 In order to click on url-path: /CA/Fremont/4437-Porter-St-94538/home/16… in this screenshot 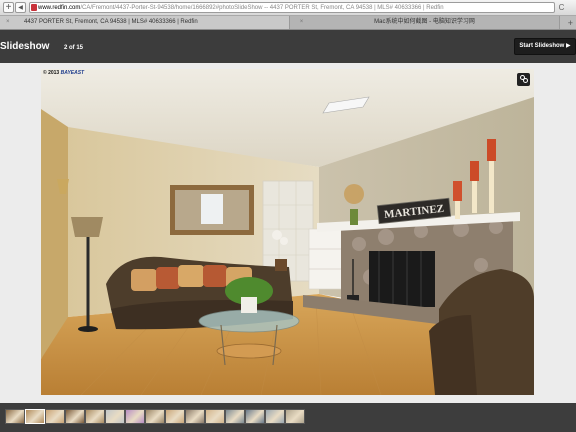, I will do `click(262, 8)`.